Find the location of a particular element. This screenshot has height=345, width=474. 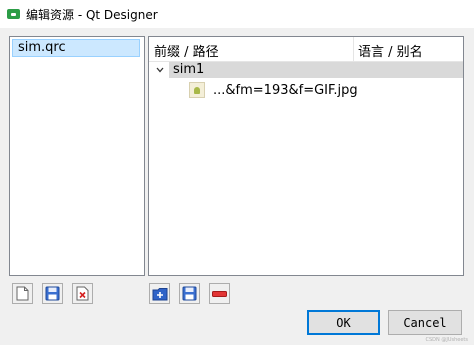

new-resource-file-button is located at coordinates (22, 293).